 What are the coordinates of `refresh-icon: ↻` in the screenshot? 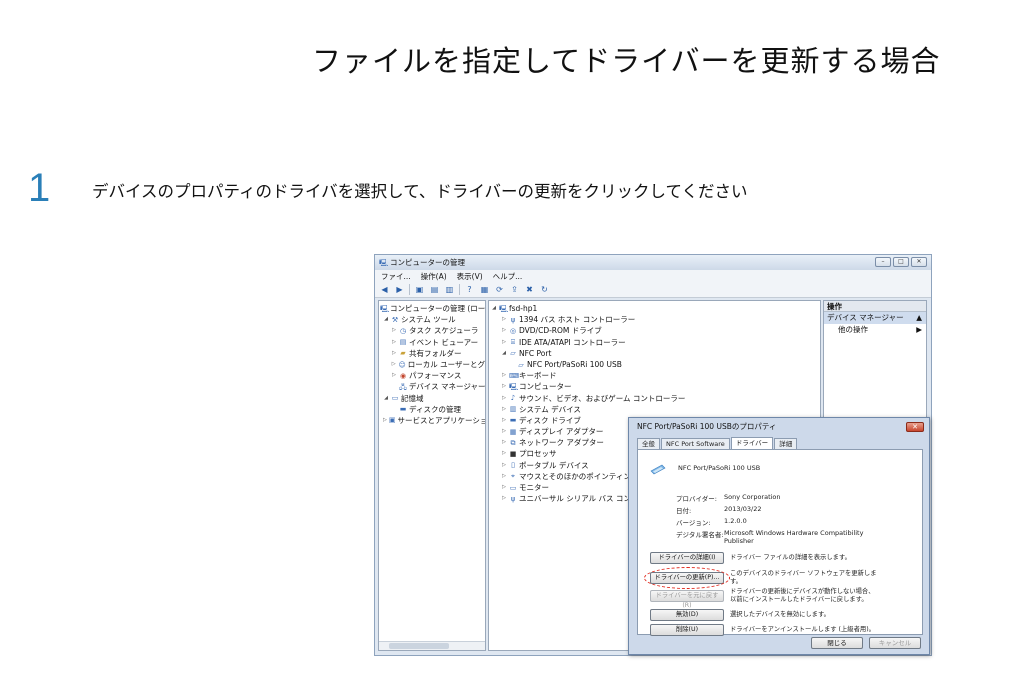 It's located at (544, 289).